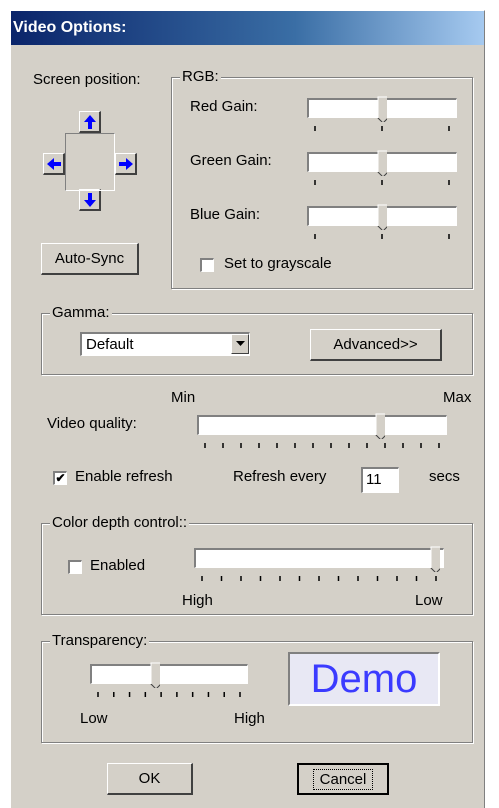 Image resolution: width=499 pixels, height=808 pixels. What do you see at coordinates (165, 344) in the screenshot?
I see `gamma-select: Default` at bounding box center [165, 344].